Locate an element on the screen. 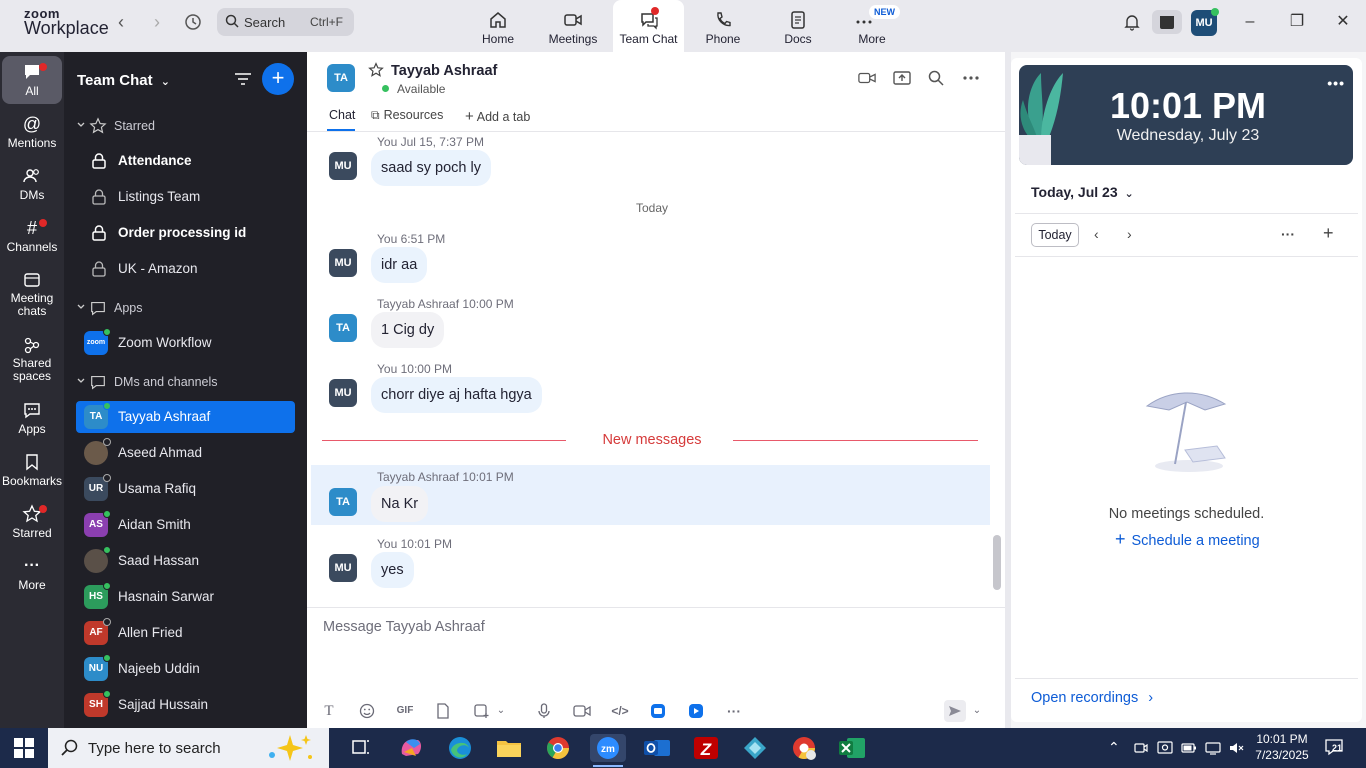 Image resolution: width=1366 pixels, height=768 pixels. screenshot-icon is located at coordinates (481, 711).